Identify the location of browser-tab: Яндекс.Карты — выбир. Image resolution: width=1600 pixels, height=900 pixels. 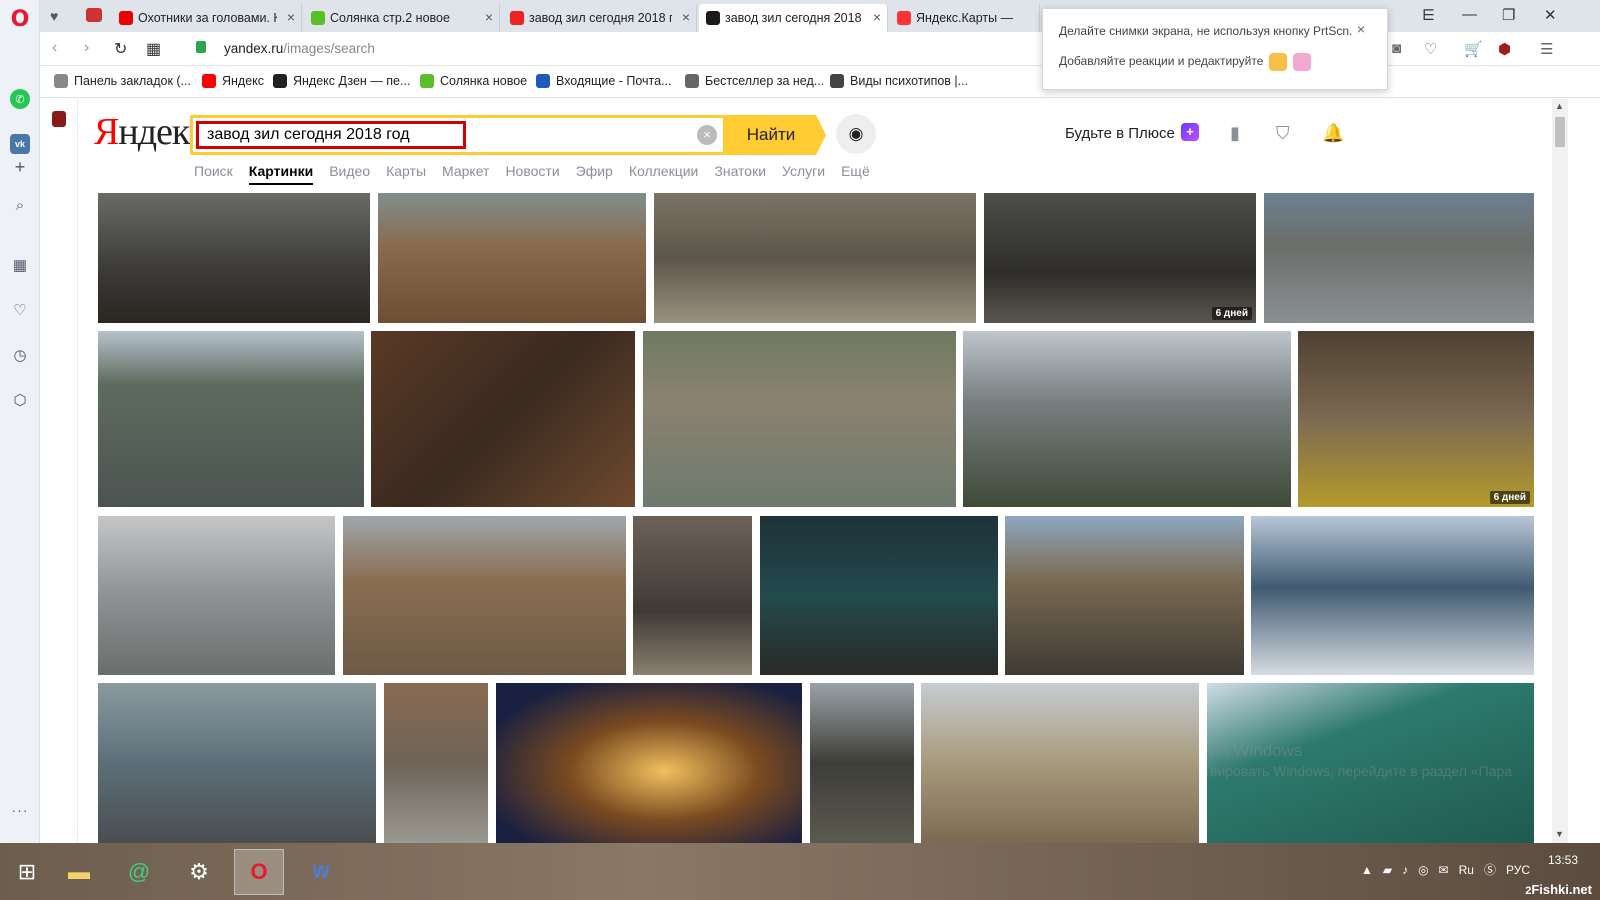
(965, 18).